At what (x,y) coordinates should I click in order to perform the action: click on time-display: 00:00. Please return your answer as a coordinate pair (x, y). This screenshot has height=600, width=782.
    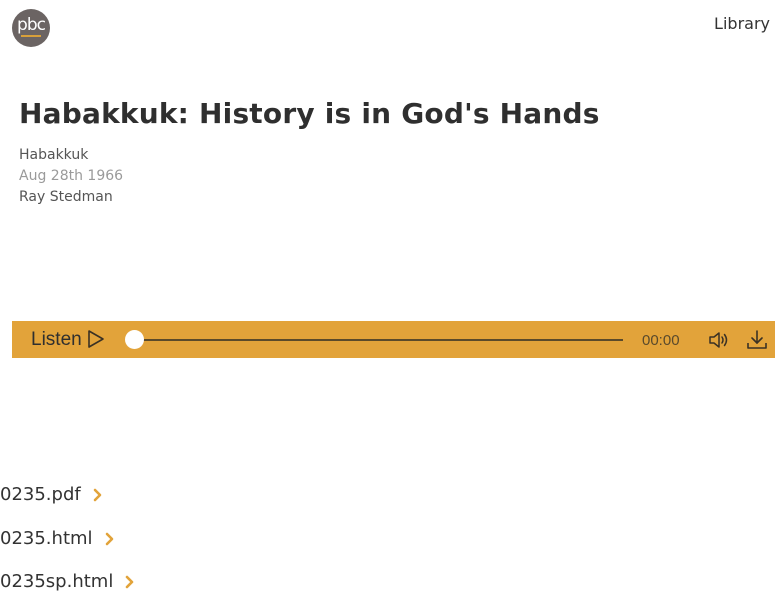
    Looking at the image, I should click on (661, 340).